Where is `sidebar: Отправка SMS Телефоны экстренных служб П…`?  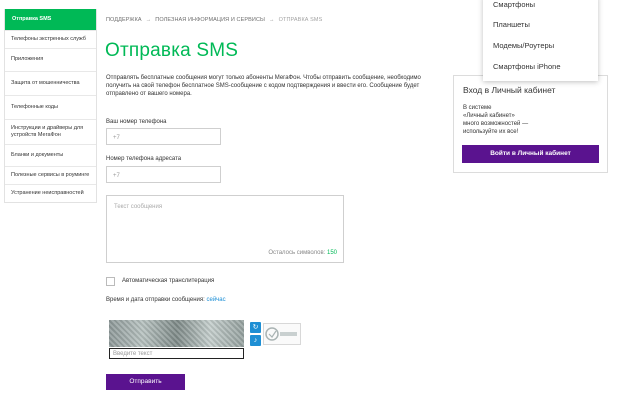 sidebar: Отправка SMS Телефоны экстренных служб П… is located at coordinates (50, 106).